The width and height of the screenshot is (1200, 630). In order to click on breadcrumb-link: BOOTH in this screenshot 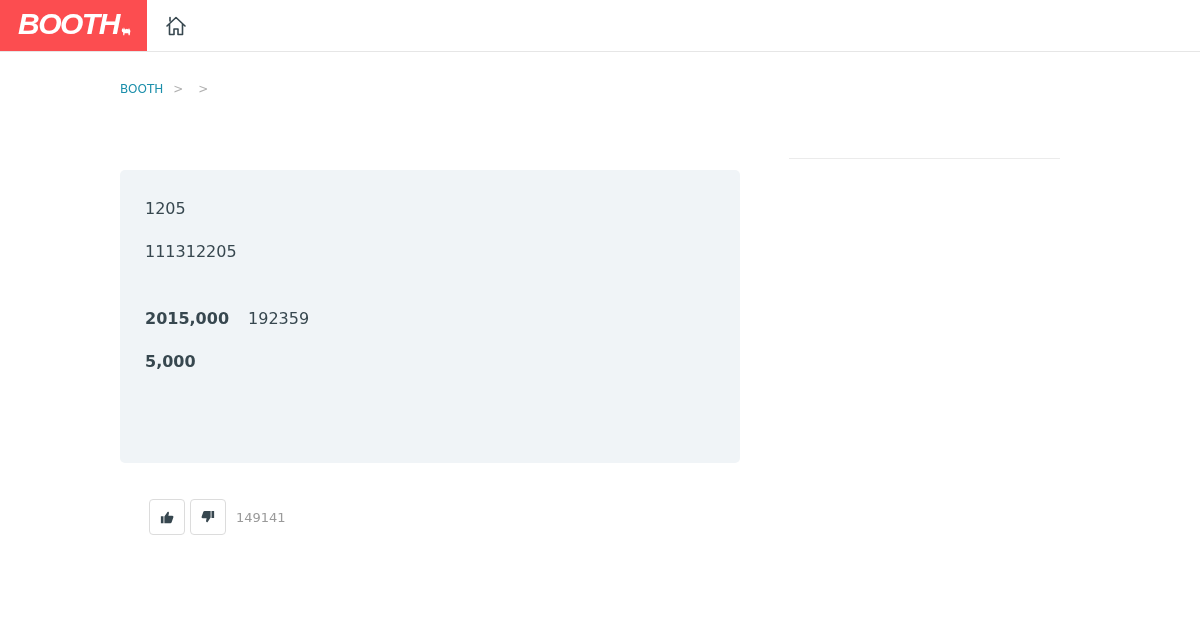, I will do `click(142, 89)`.